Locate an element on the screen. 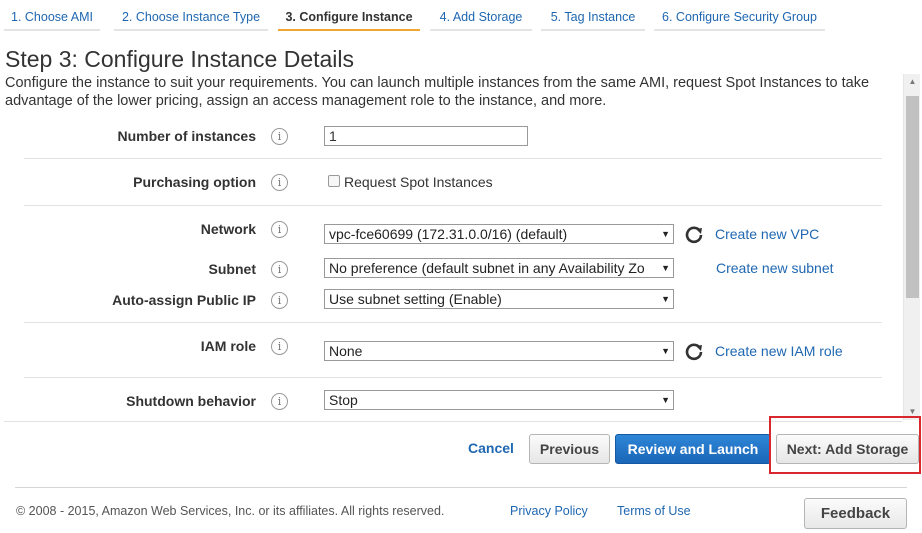 Image resolution: width=922 pixels, height=533 pixels. shutdown-behavior-value: Stop is located at coordinates (343, 400).